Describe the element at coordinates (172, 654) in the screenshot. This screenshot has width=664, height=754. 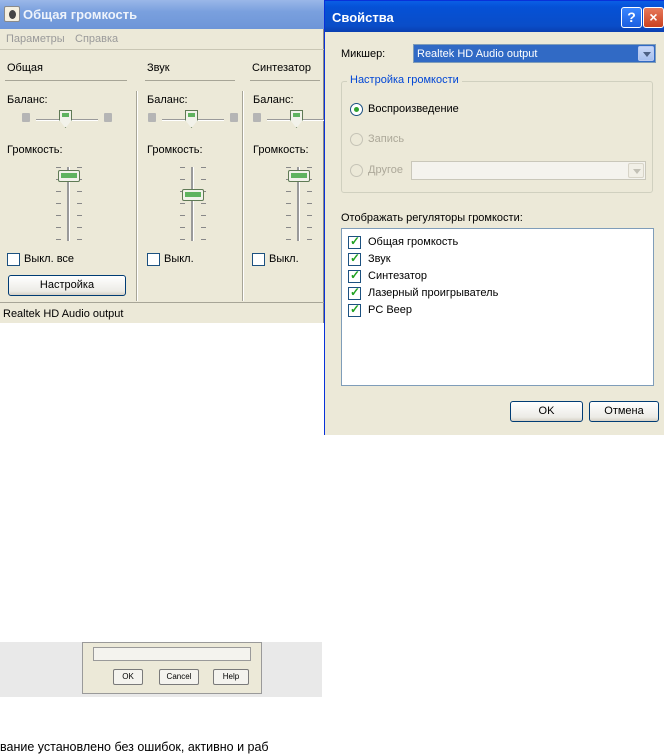
I see `background-dialog-field` at that location.